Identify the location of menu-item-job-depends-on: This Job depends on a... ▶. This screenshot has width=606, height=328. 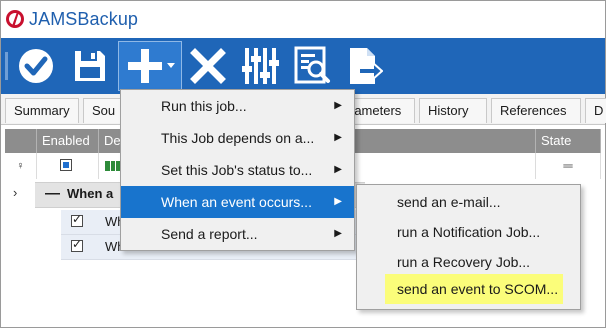
(237, 138).